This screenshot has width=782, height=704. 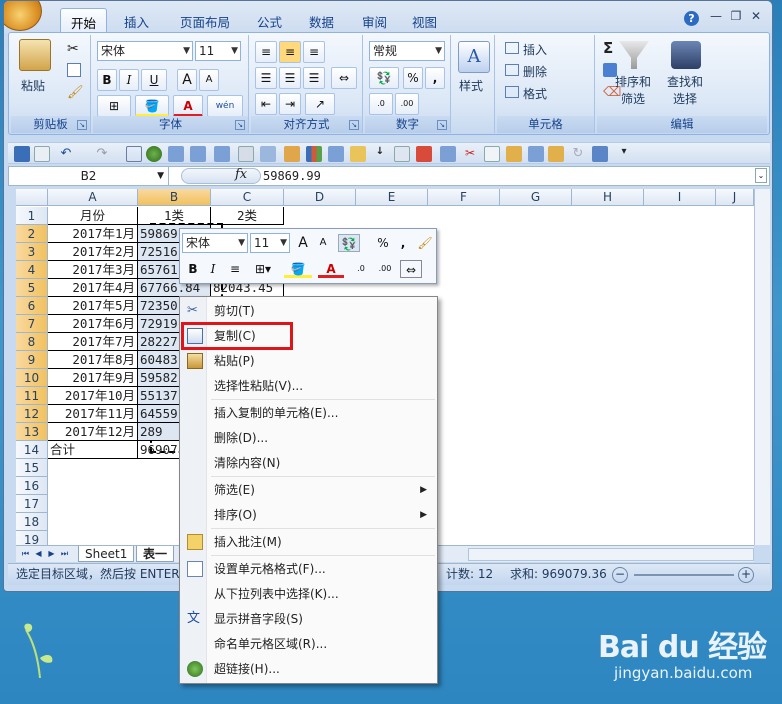 I want to click on mini-comma-button: ,, so click(x=403, y=243).